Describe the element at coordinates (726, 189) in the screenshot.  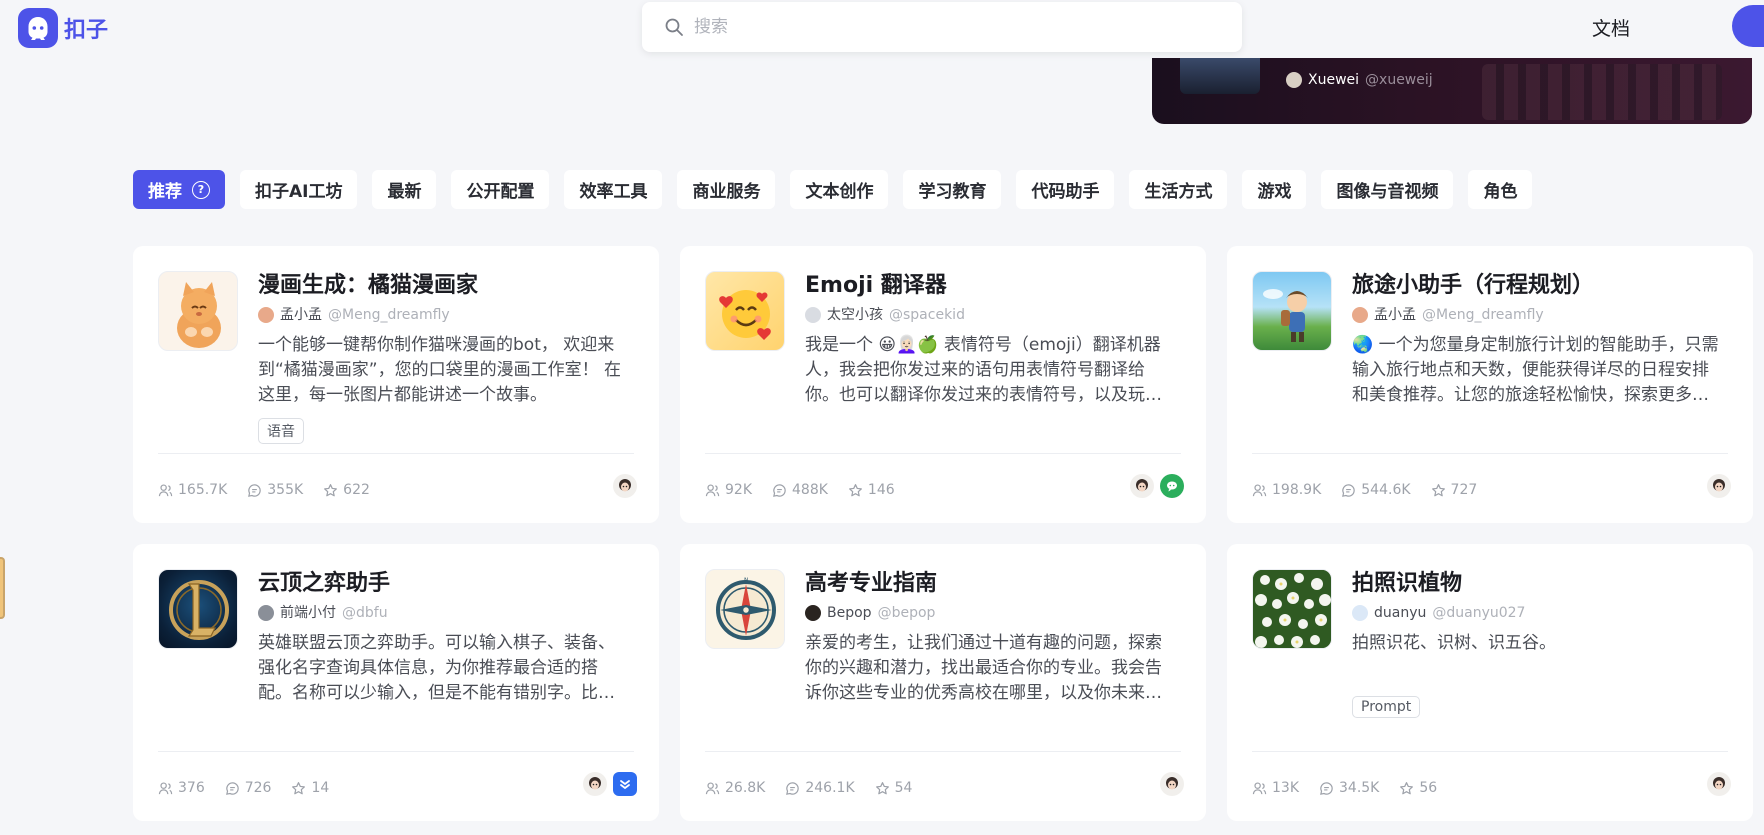
I see `tab-business: 商业服务` at that location.